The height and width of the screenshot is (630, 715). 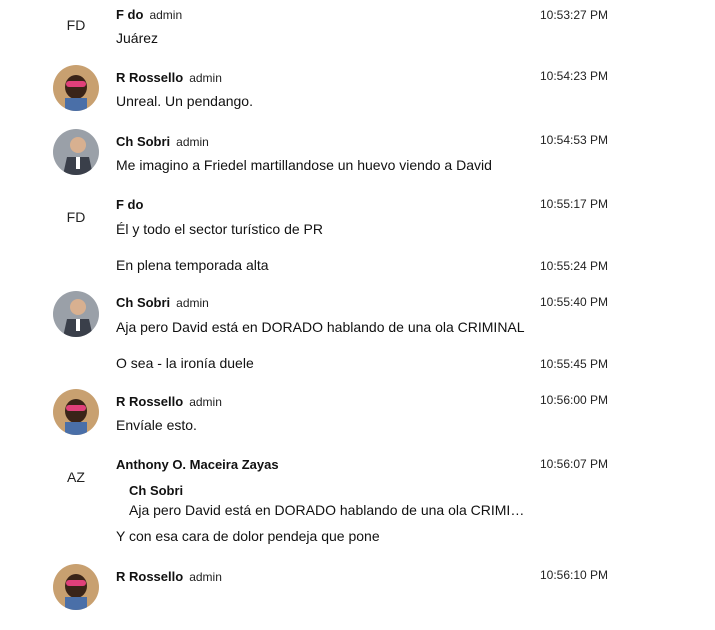 I want to click on timestamp: 10:56:00 PM, so click(x=574, y=400).